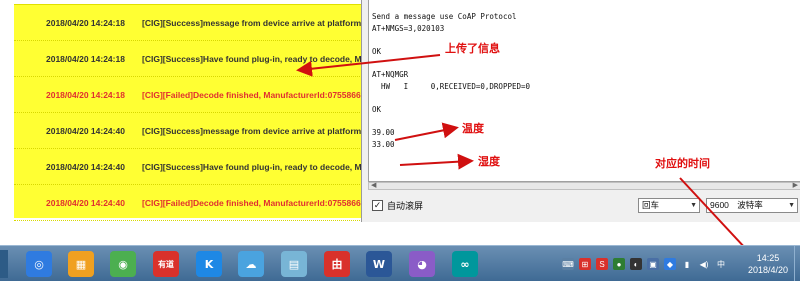 This screenshot has width=800, height=281. I want to click on baud-rate-select: 9600 波特率 ▼, so click(752, 205).